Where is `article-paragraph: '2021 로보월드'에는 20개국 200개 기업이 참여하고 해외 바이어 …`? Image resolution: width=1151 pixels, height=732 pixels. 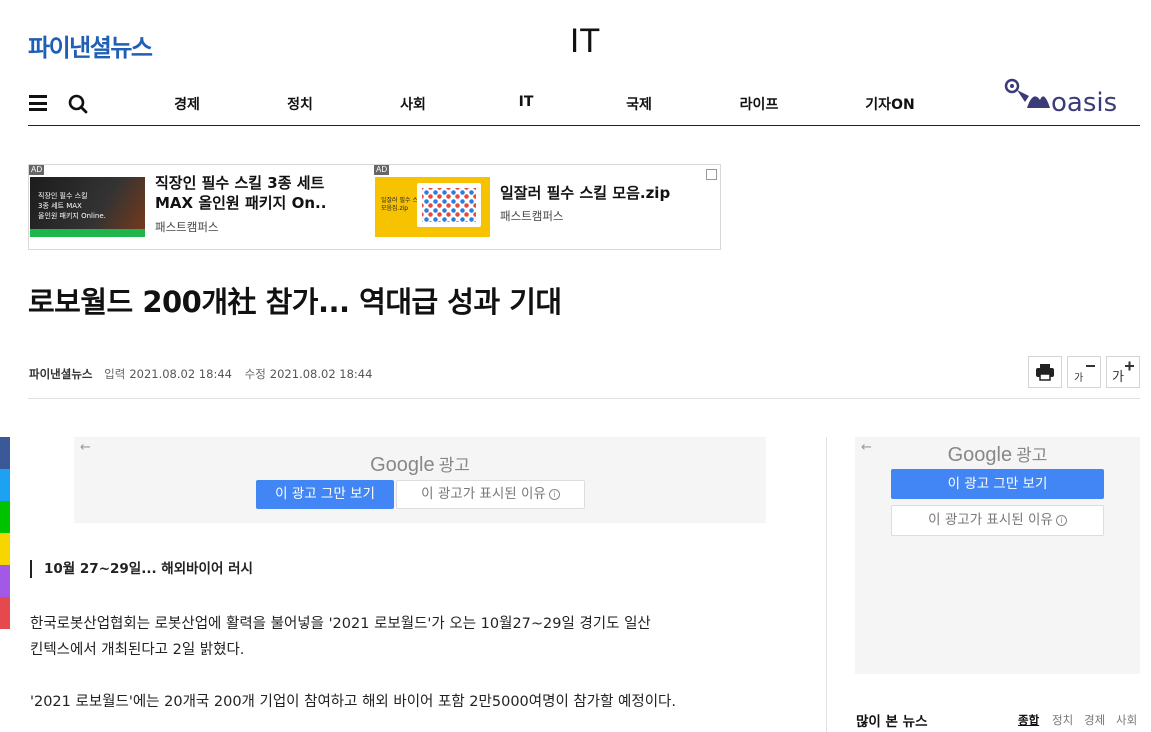
article-paragraph: '2021 로보월드'에는 20개국 200개 기업이 참여하고 해외 바이어 … is located at coordinates (353, 702).